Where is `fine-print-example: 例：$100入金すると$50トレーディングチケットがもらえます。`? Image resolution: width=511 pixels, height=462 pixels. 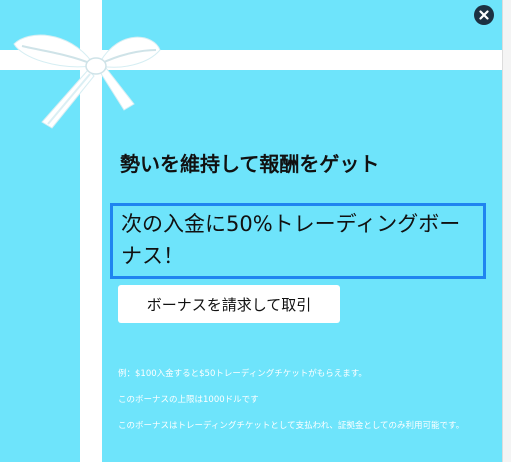 fine-print-example: 例：$100入金すると$50トレーディングチケットがもらえます。 is located at coordinates (242, 374).